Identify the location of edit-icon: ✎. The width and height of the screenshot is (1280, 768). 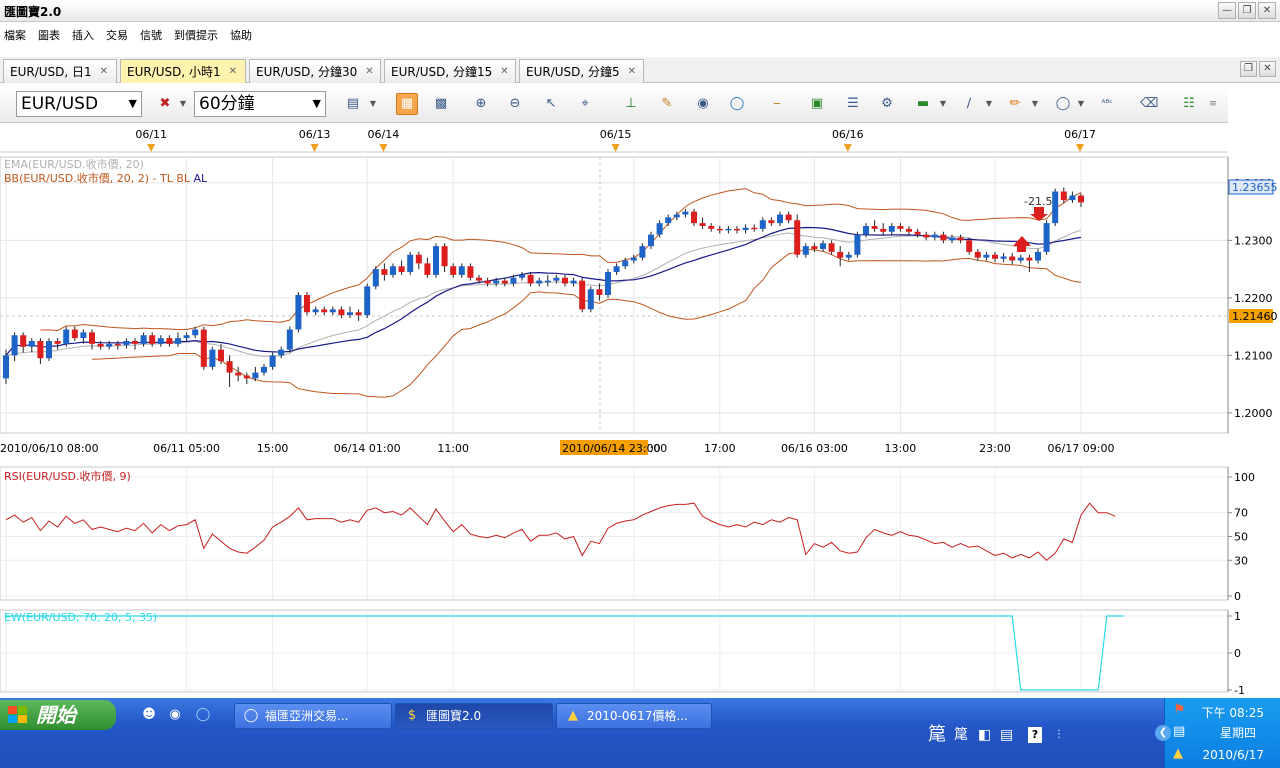
(667, 104).